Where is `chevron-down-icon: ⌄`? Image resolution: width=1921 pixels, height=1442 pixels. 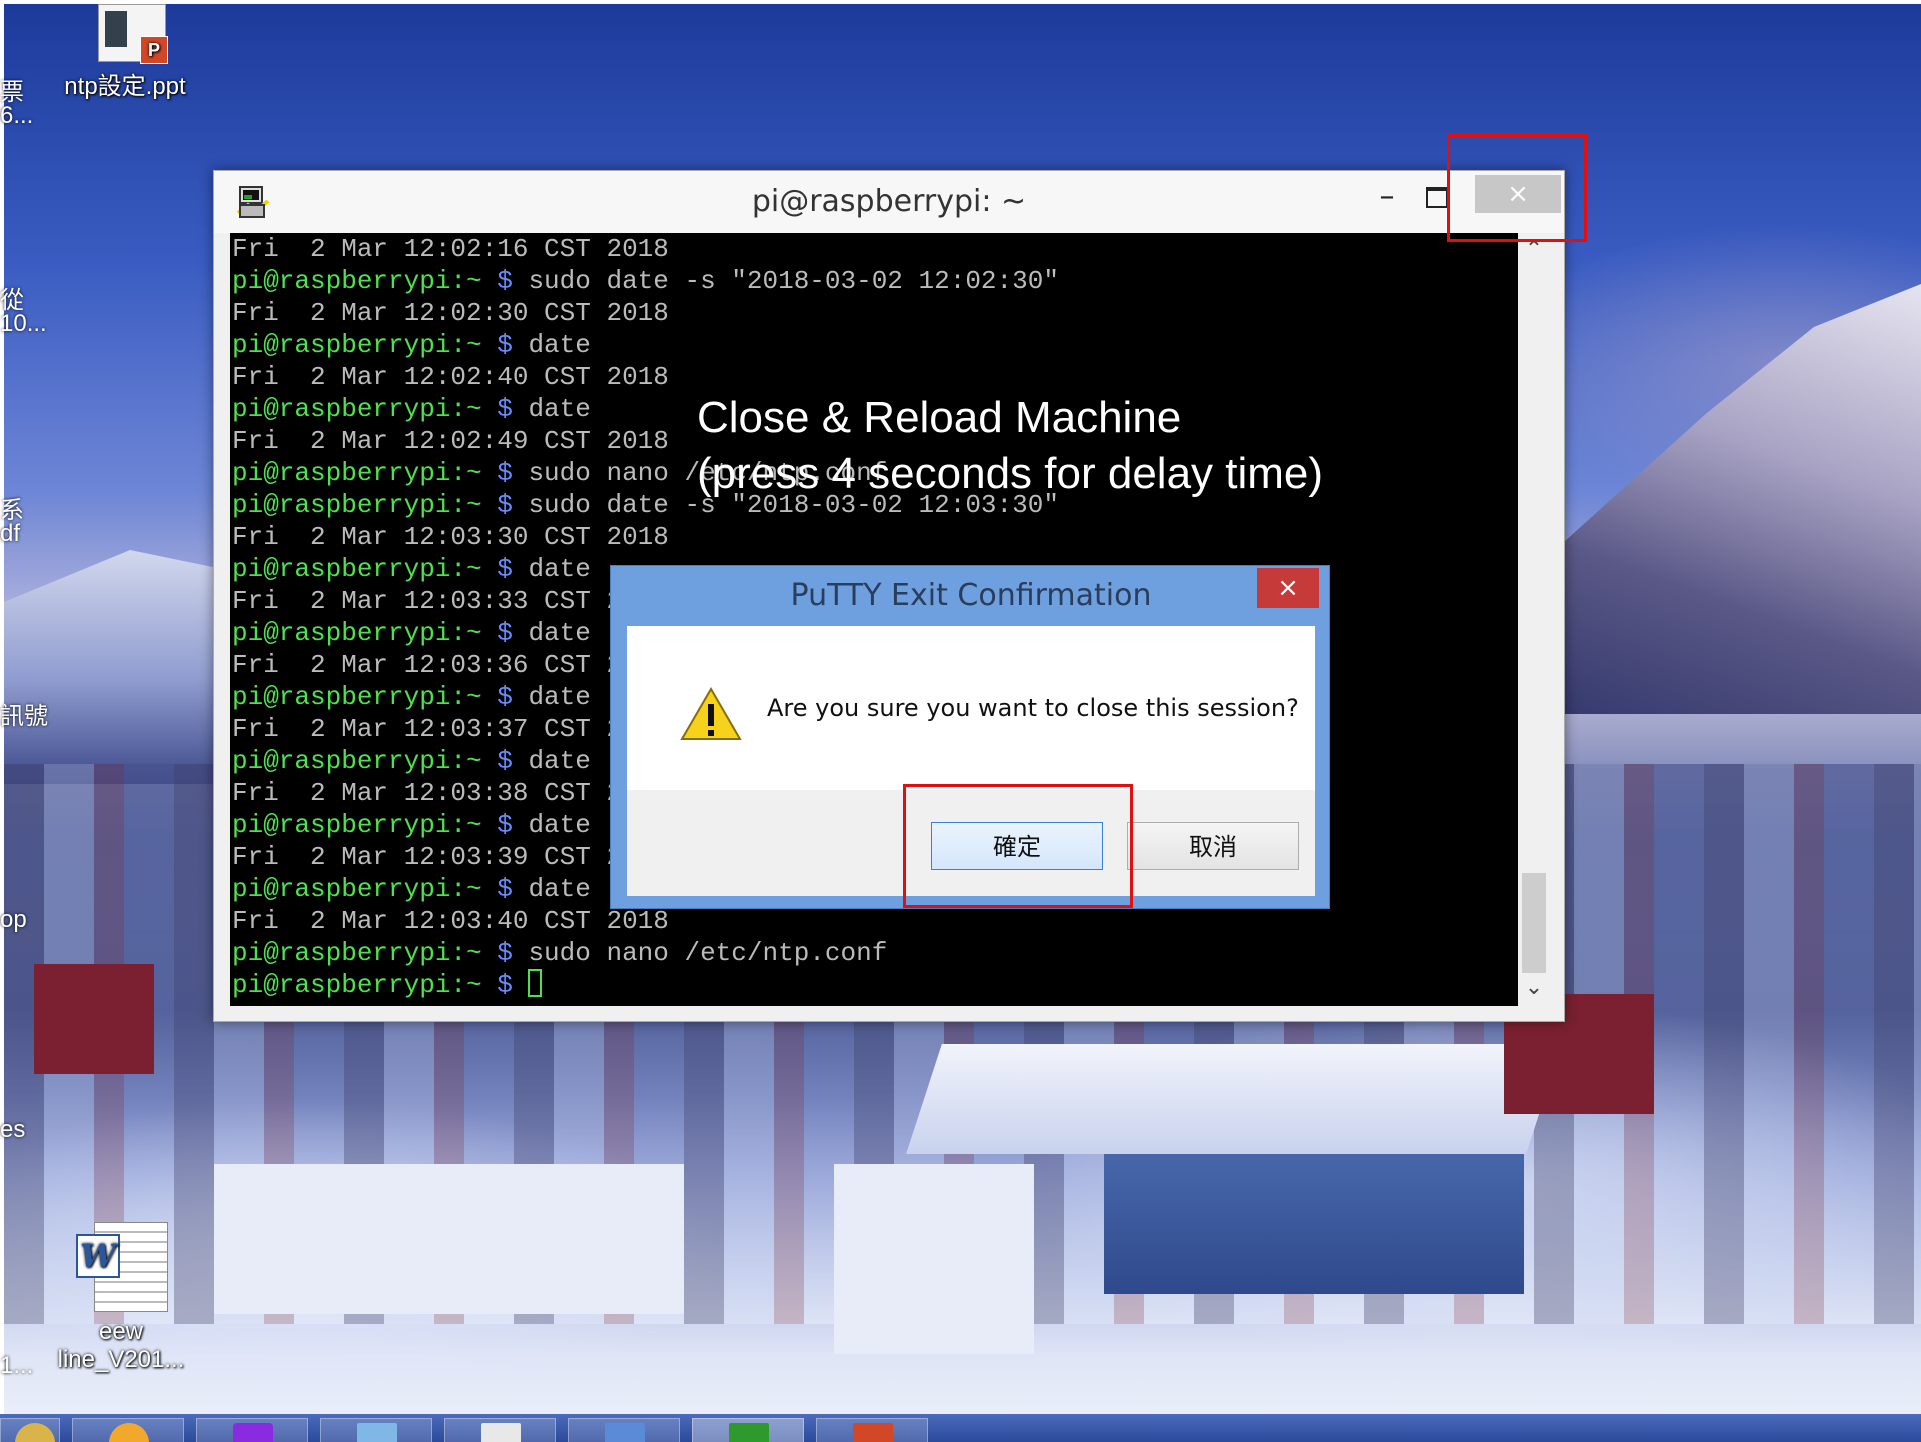
chevron-down-icon: ⌄ is located at coordinates (1534, 989).